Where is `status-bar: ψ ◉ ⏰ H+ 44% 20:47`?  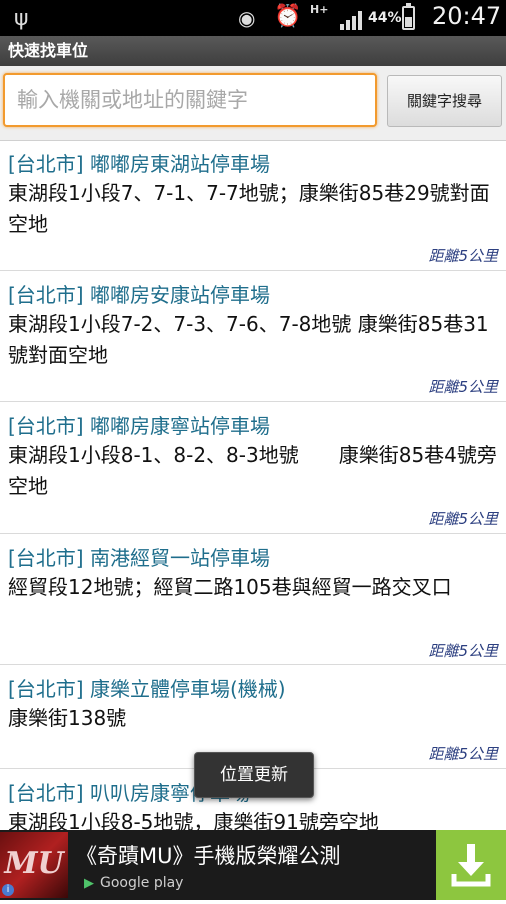
status-bar: ψ ◉ ⏰ H+ 44% 20:47 is located at coordinates (253, 18).